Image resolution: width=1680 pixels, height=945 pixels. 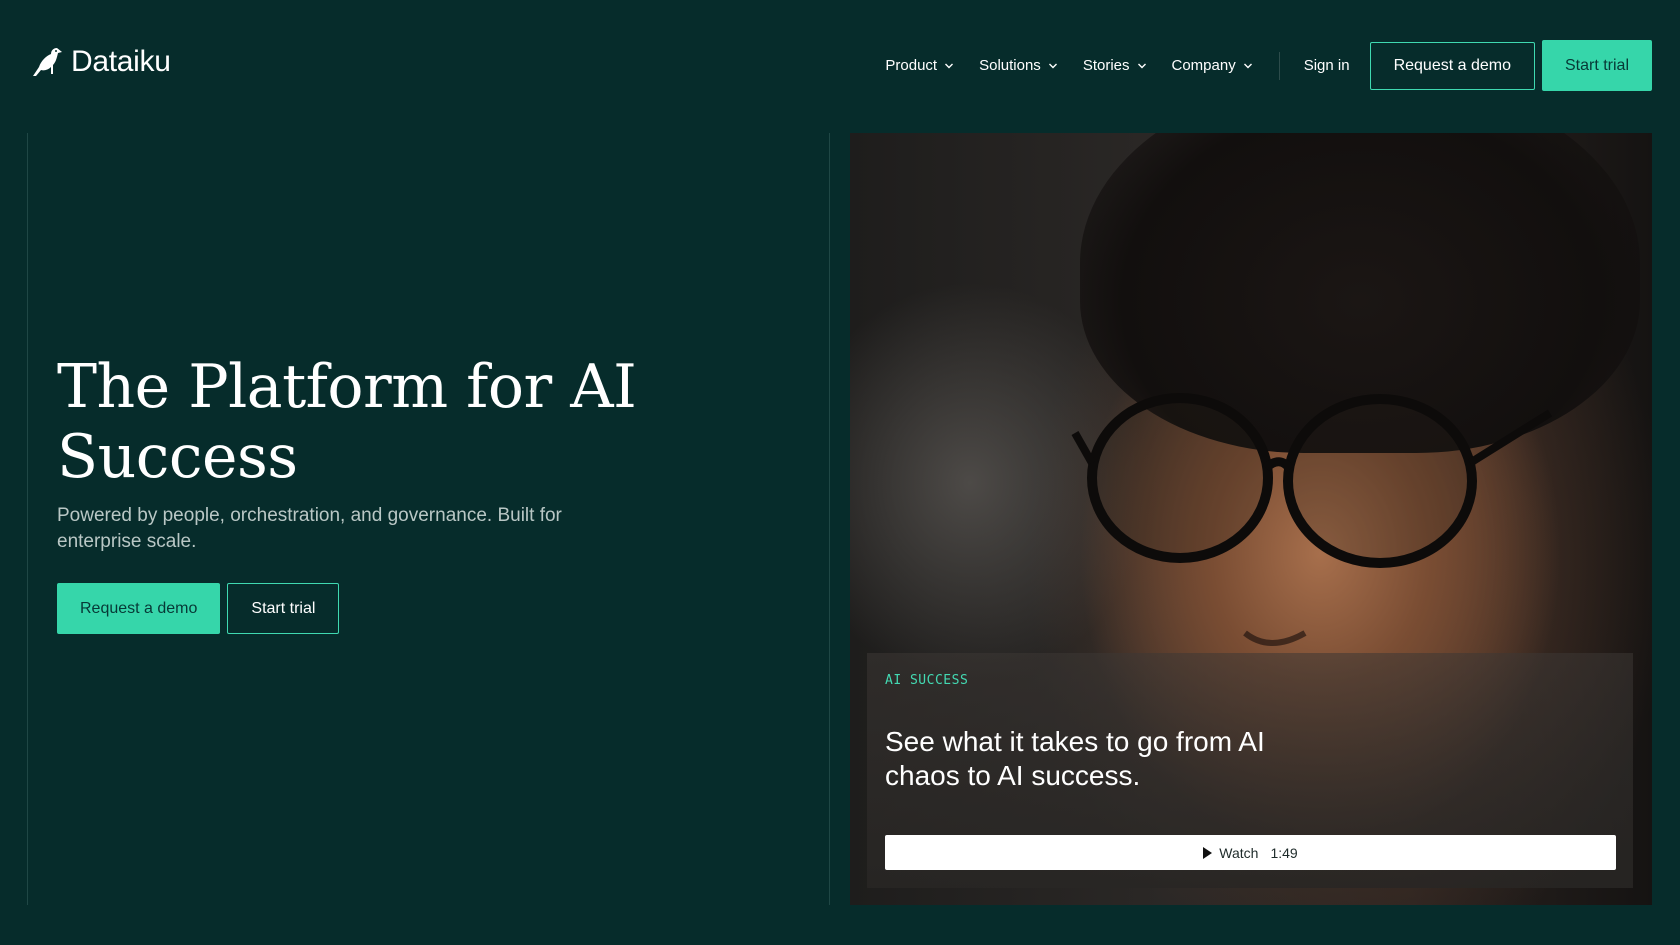 I want to click on brand-logo: Dataiku, so click(x=101, y=62).